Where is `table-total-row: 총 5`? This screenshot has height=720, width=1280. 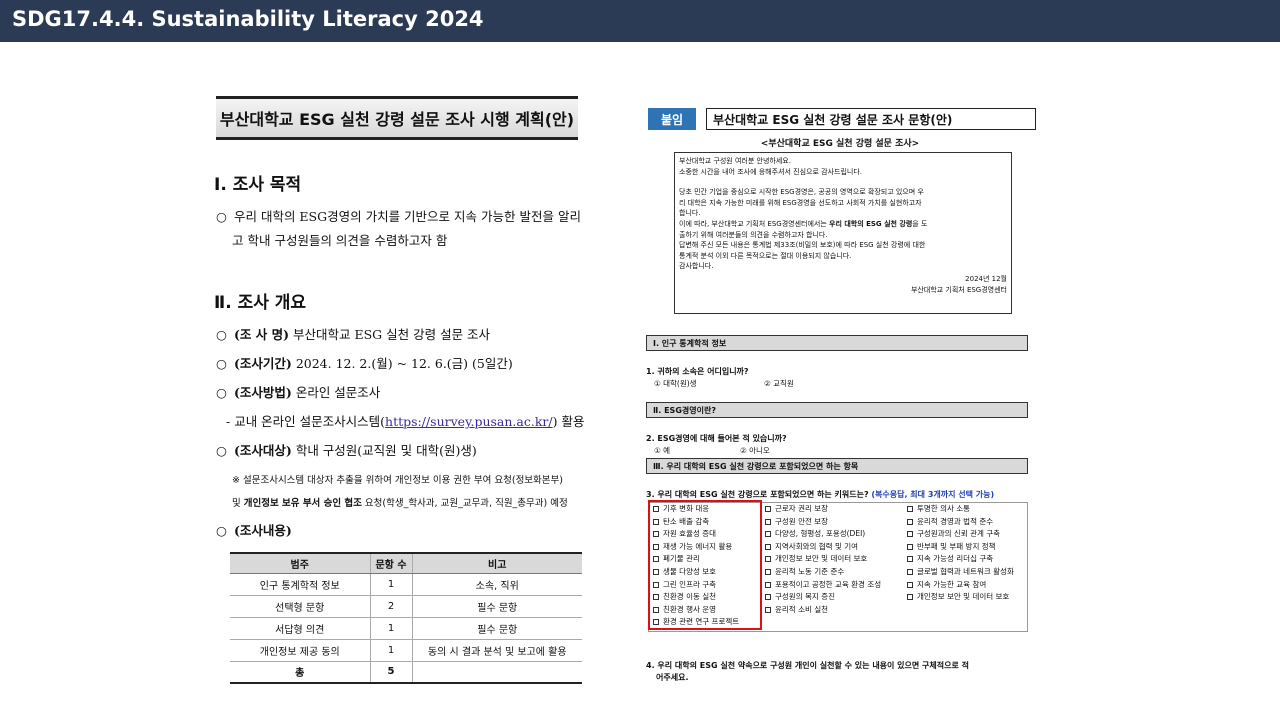
table-total-row: 총 5 is located at coordinates (406, 672).